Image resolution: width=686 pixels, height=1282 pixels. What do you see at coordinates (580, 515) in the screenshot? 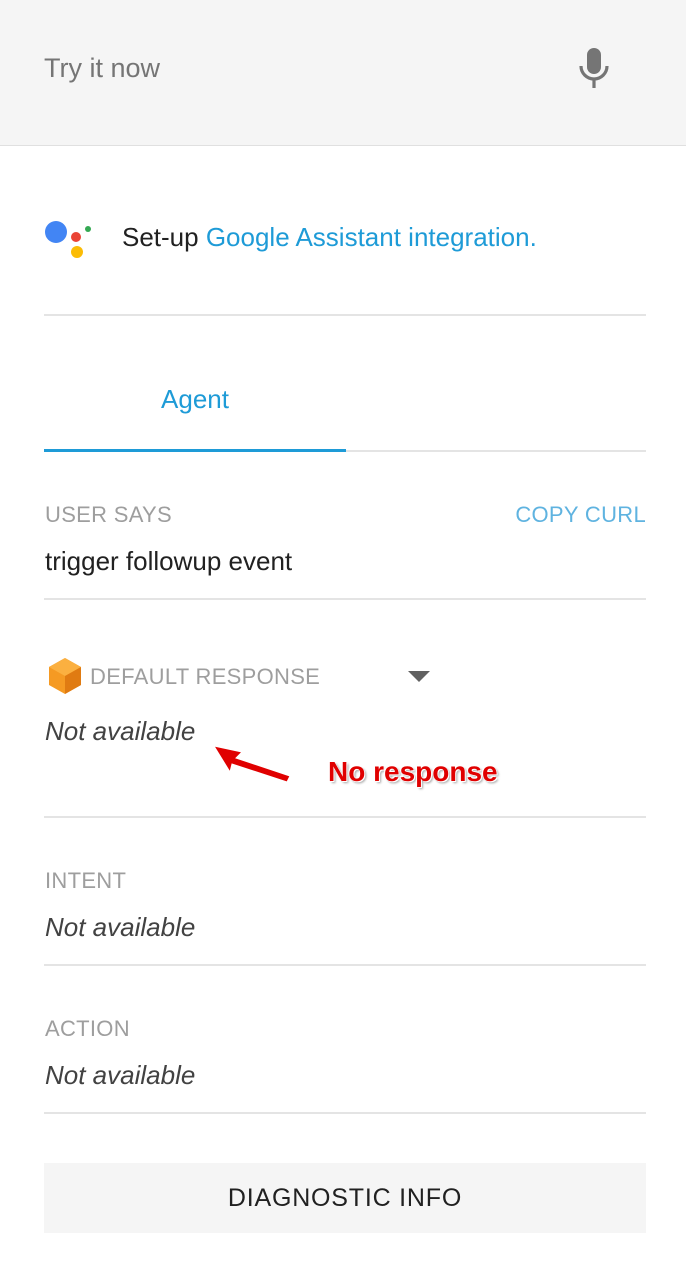
I see `copy-curl-button: COPY CURL` at bounding box center [580, 515].